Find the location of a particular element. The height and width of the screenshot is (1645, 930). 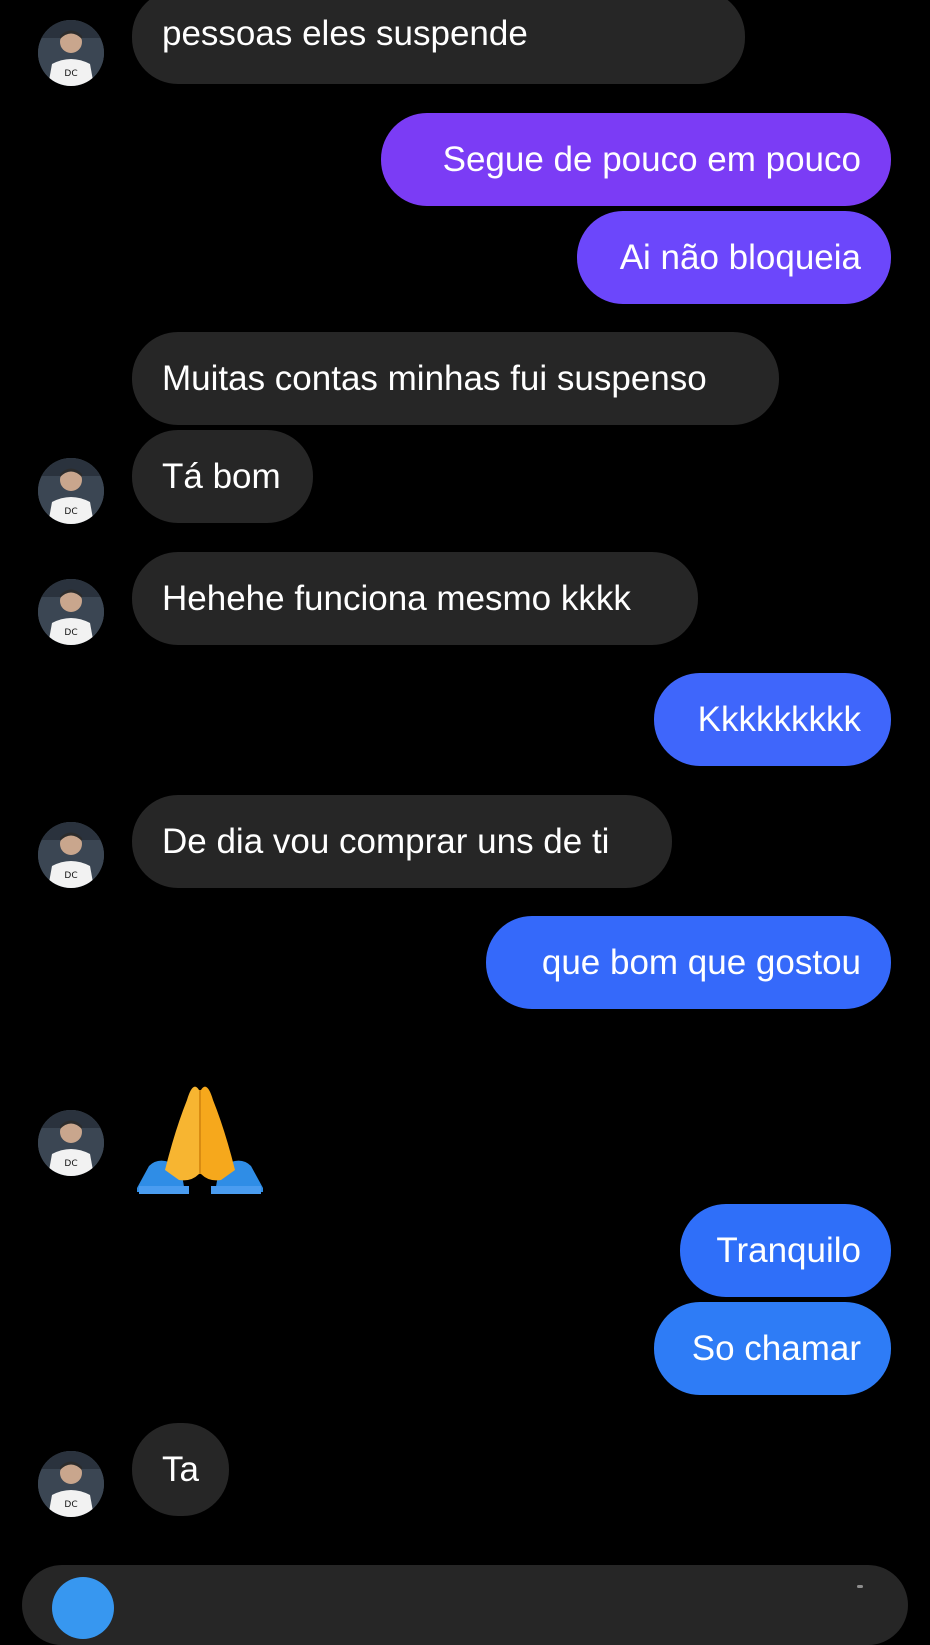

sent-message: Ai não bloqueia is located at coordinates (734, 257).